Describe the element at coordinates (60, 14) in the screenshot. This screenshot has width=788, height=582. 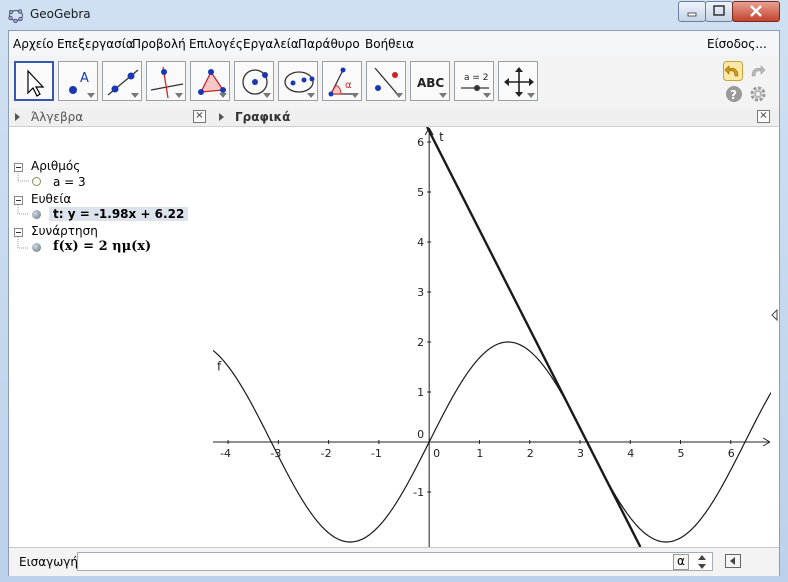
I see `window-title: GeoGebra` at that location.